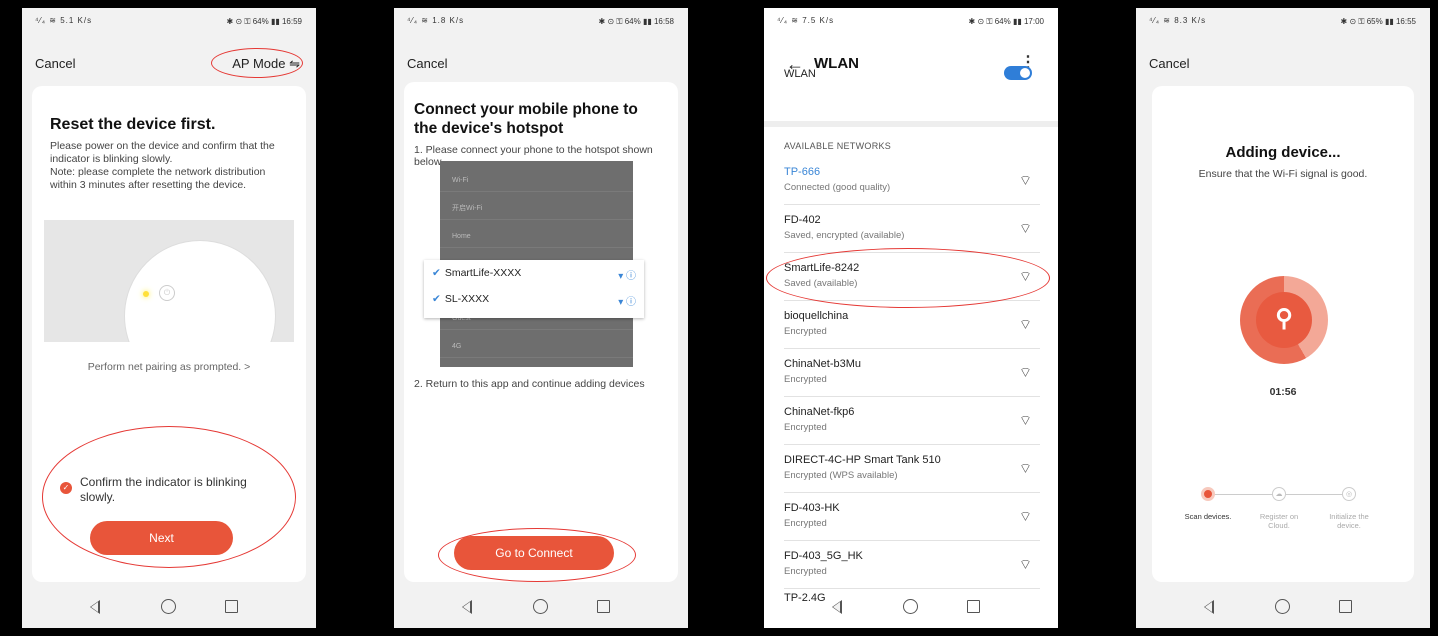 Image resolution: width=1438 pixels, height=636 pixels. I want to click on next-button: Next, so click(161, 538).